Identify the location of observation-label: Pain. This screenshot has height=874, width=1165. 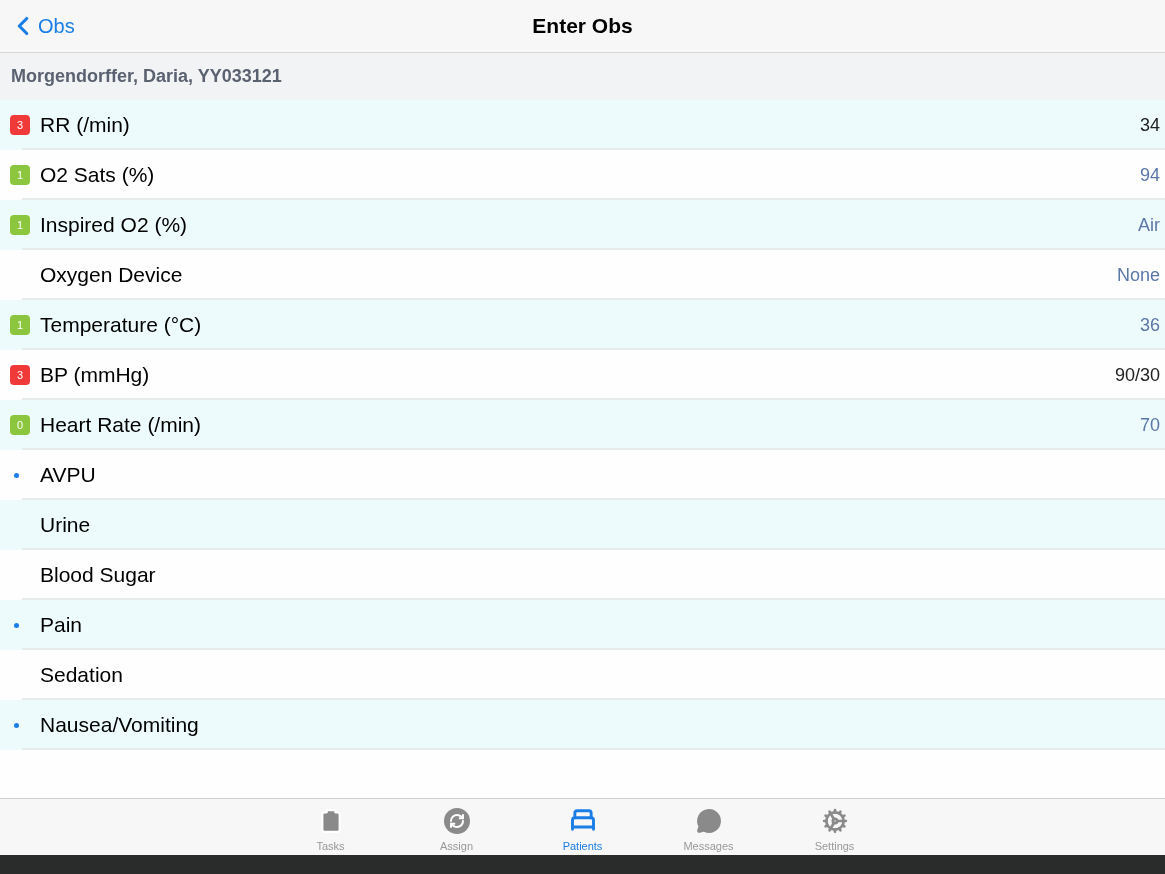
(61, 625).